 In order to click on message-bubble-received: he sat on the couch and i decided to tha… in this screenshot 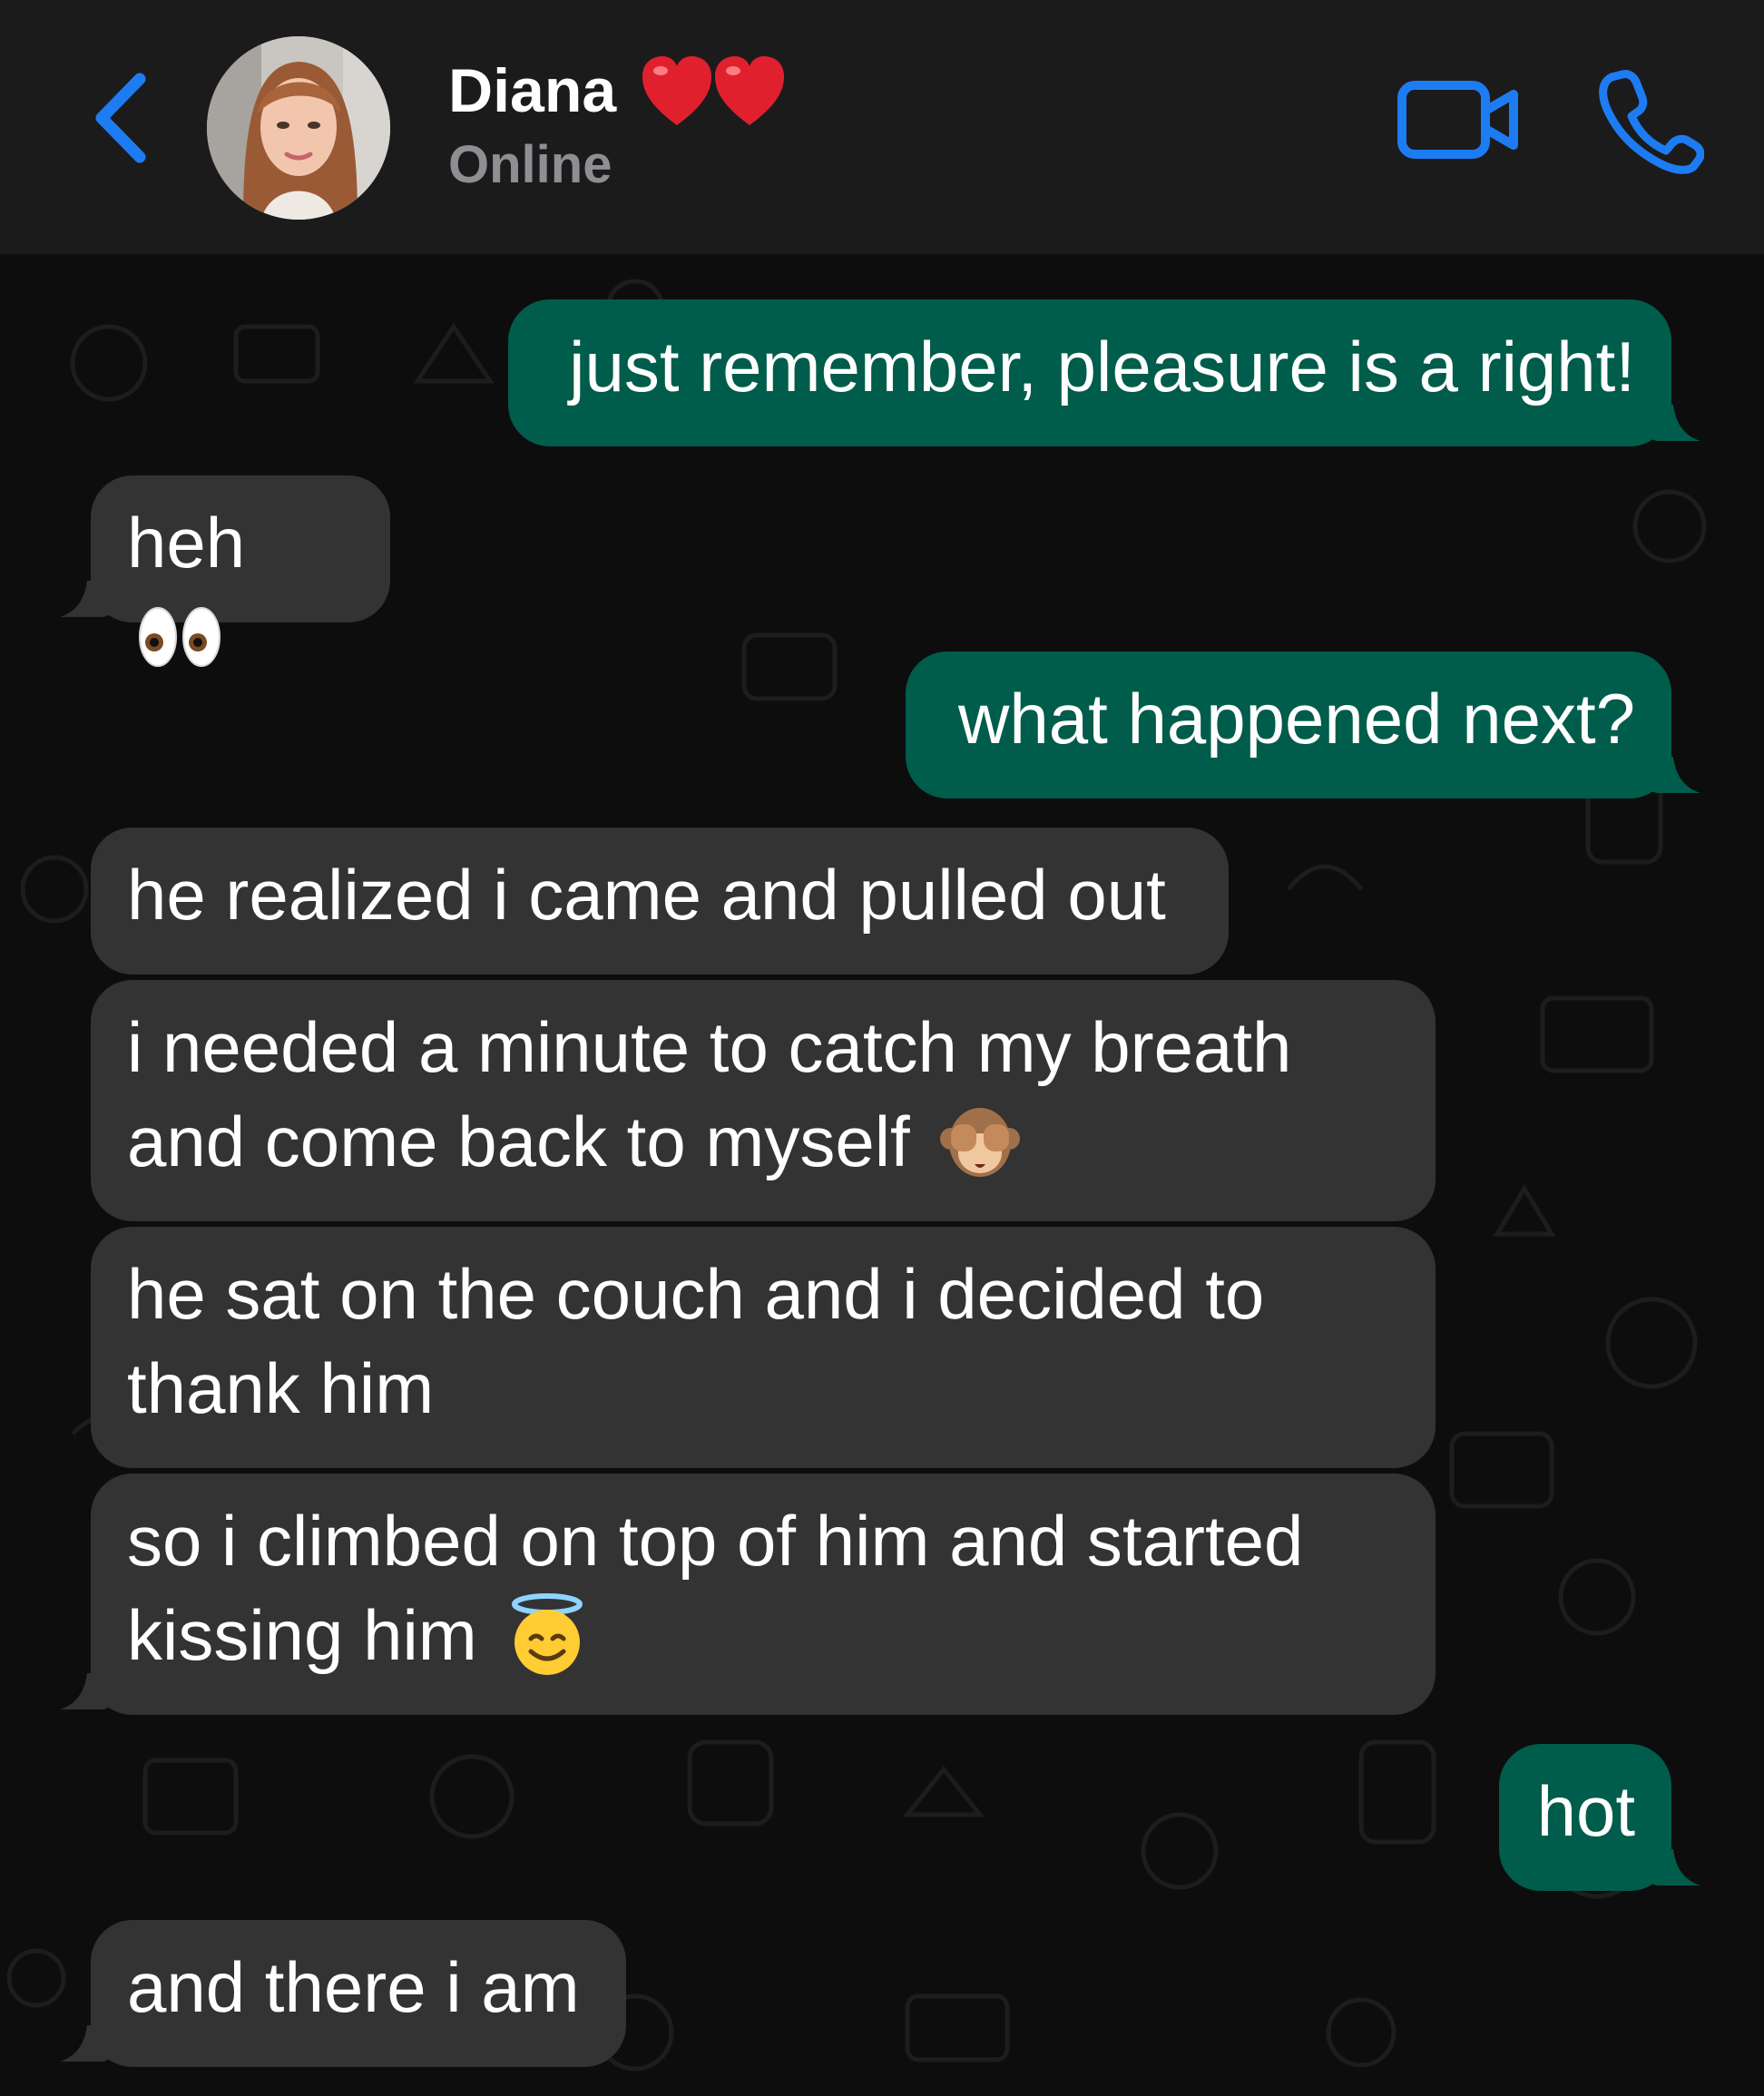, I will do `click(763, 1348)`.